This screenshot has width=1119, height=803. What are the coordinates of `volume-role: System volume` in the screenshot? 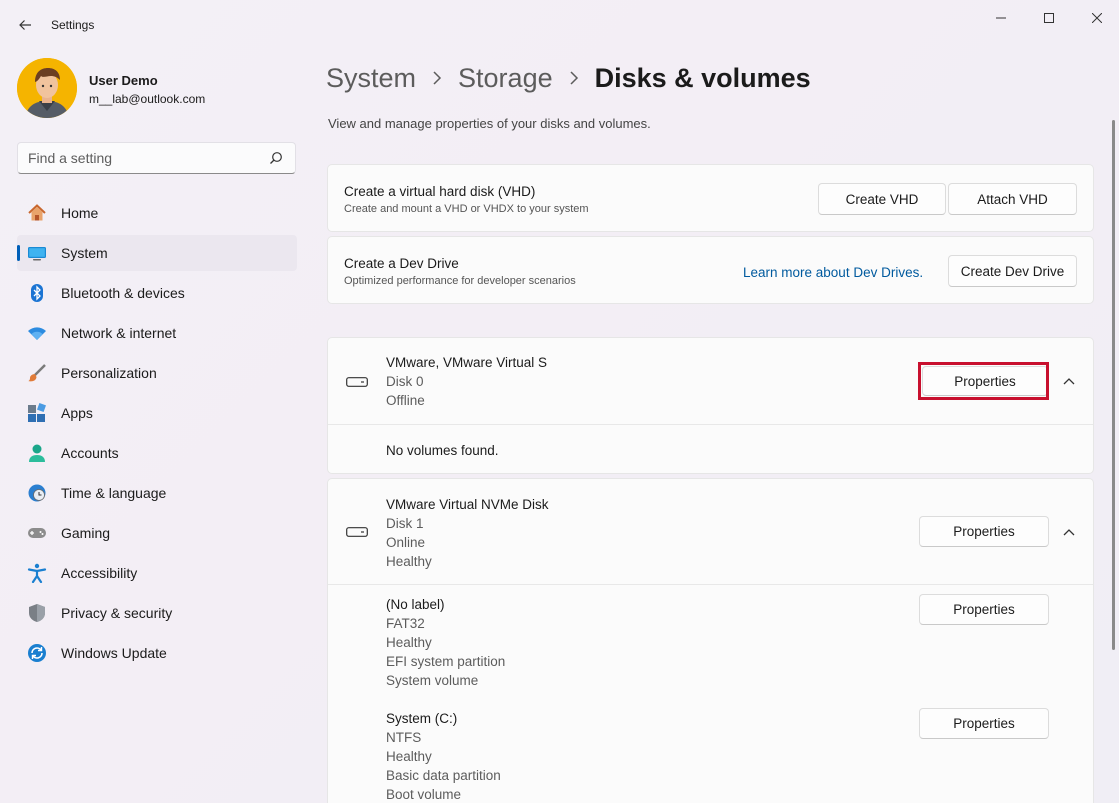 It's located at (432, 680).